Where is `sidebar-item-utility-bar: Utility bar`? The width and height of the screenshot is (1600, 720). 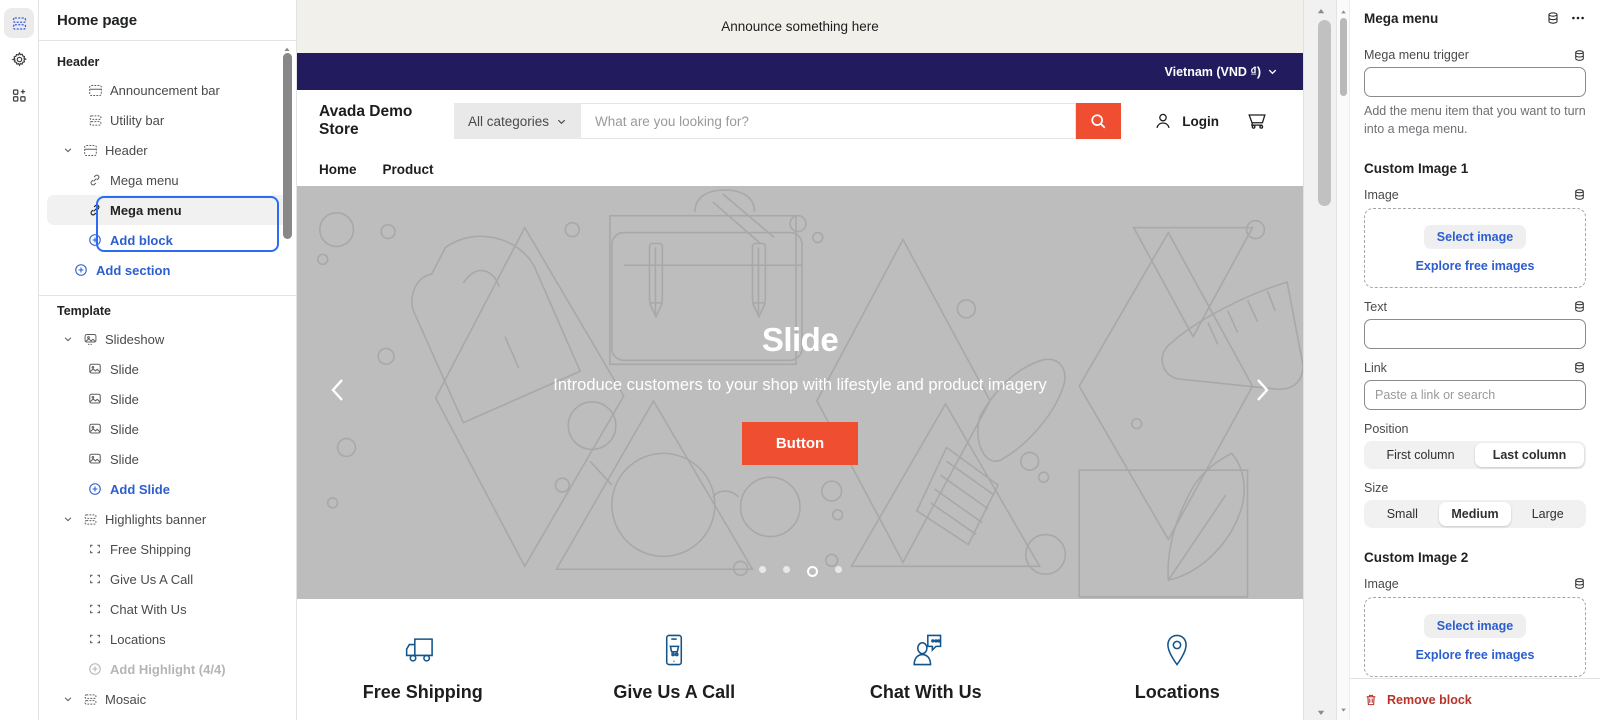
sidebar-item-utility-bar: Utility bar is located at coordinates (167, 120).